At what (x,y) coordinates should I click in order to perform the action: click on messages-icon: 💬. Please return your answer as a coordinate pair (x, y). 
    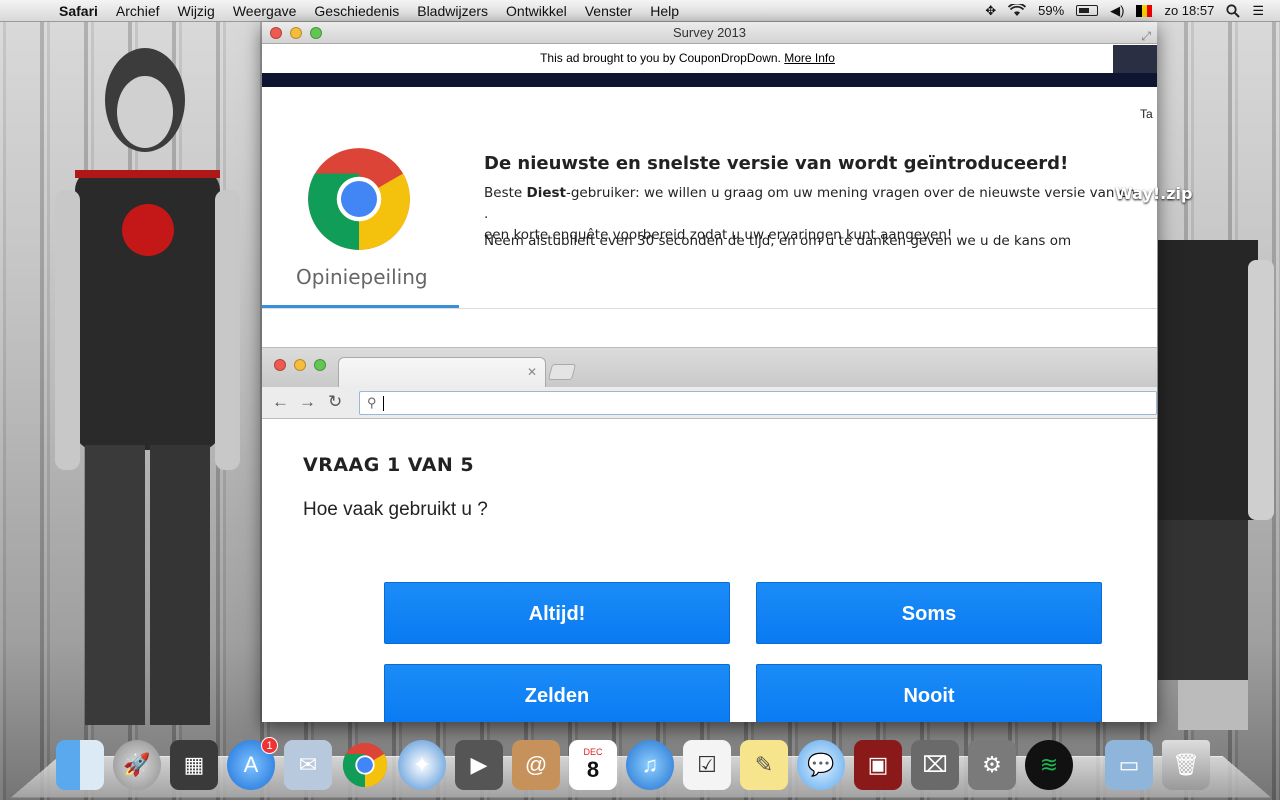
    Looking at the image, I should click on (821, 765).